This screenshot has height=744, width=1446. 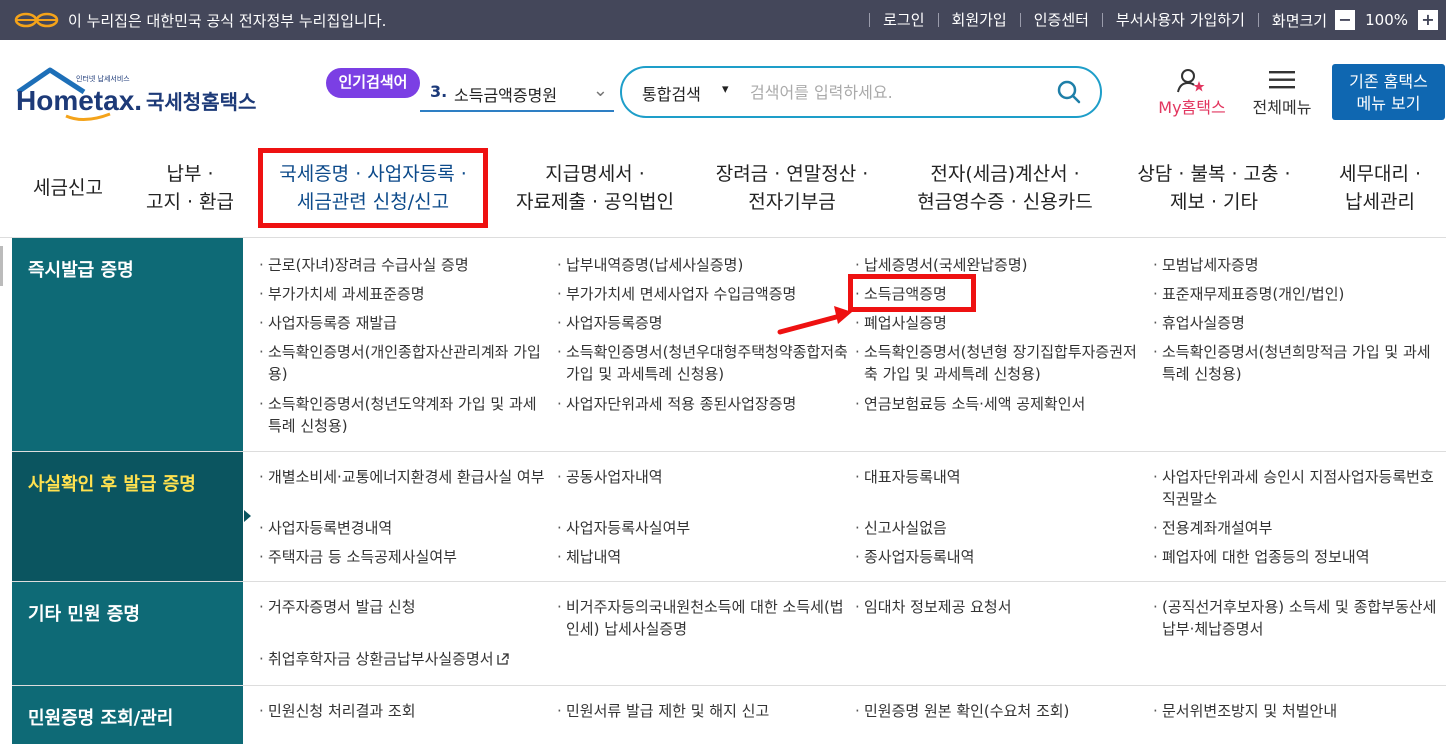 What do you see at coordinates (1179, 20) in the screenshot?
I see `dept-user-signup-link: 부서사용자 가입하기` at bounding box center [1179, 20].